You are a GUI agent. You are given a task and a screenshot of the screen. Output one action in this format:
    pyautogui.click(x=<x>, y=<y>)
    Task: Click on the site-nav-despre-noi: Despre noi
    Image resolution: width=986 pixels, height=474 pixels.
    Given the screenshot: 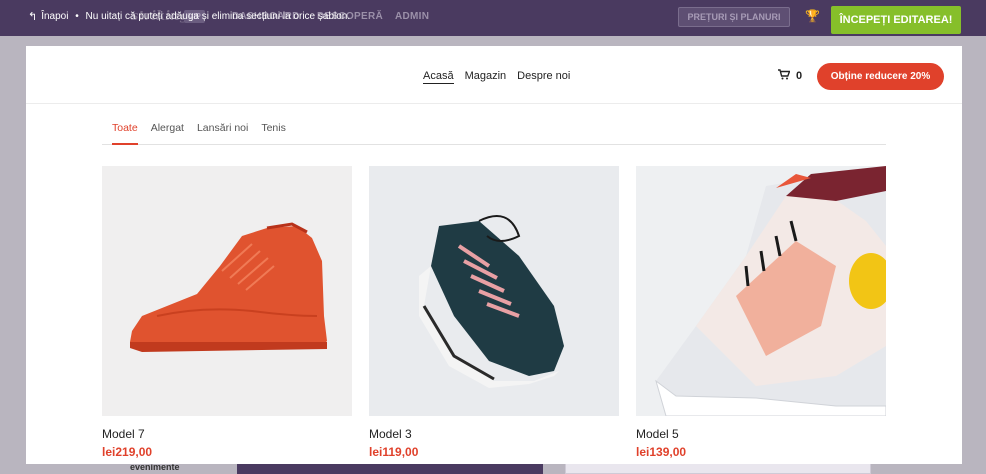 What is the action you would take?
    pyautogui.click(x=543, y=77)
    